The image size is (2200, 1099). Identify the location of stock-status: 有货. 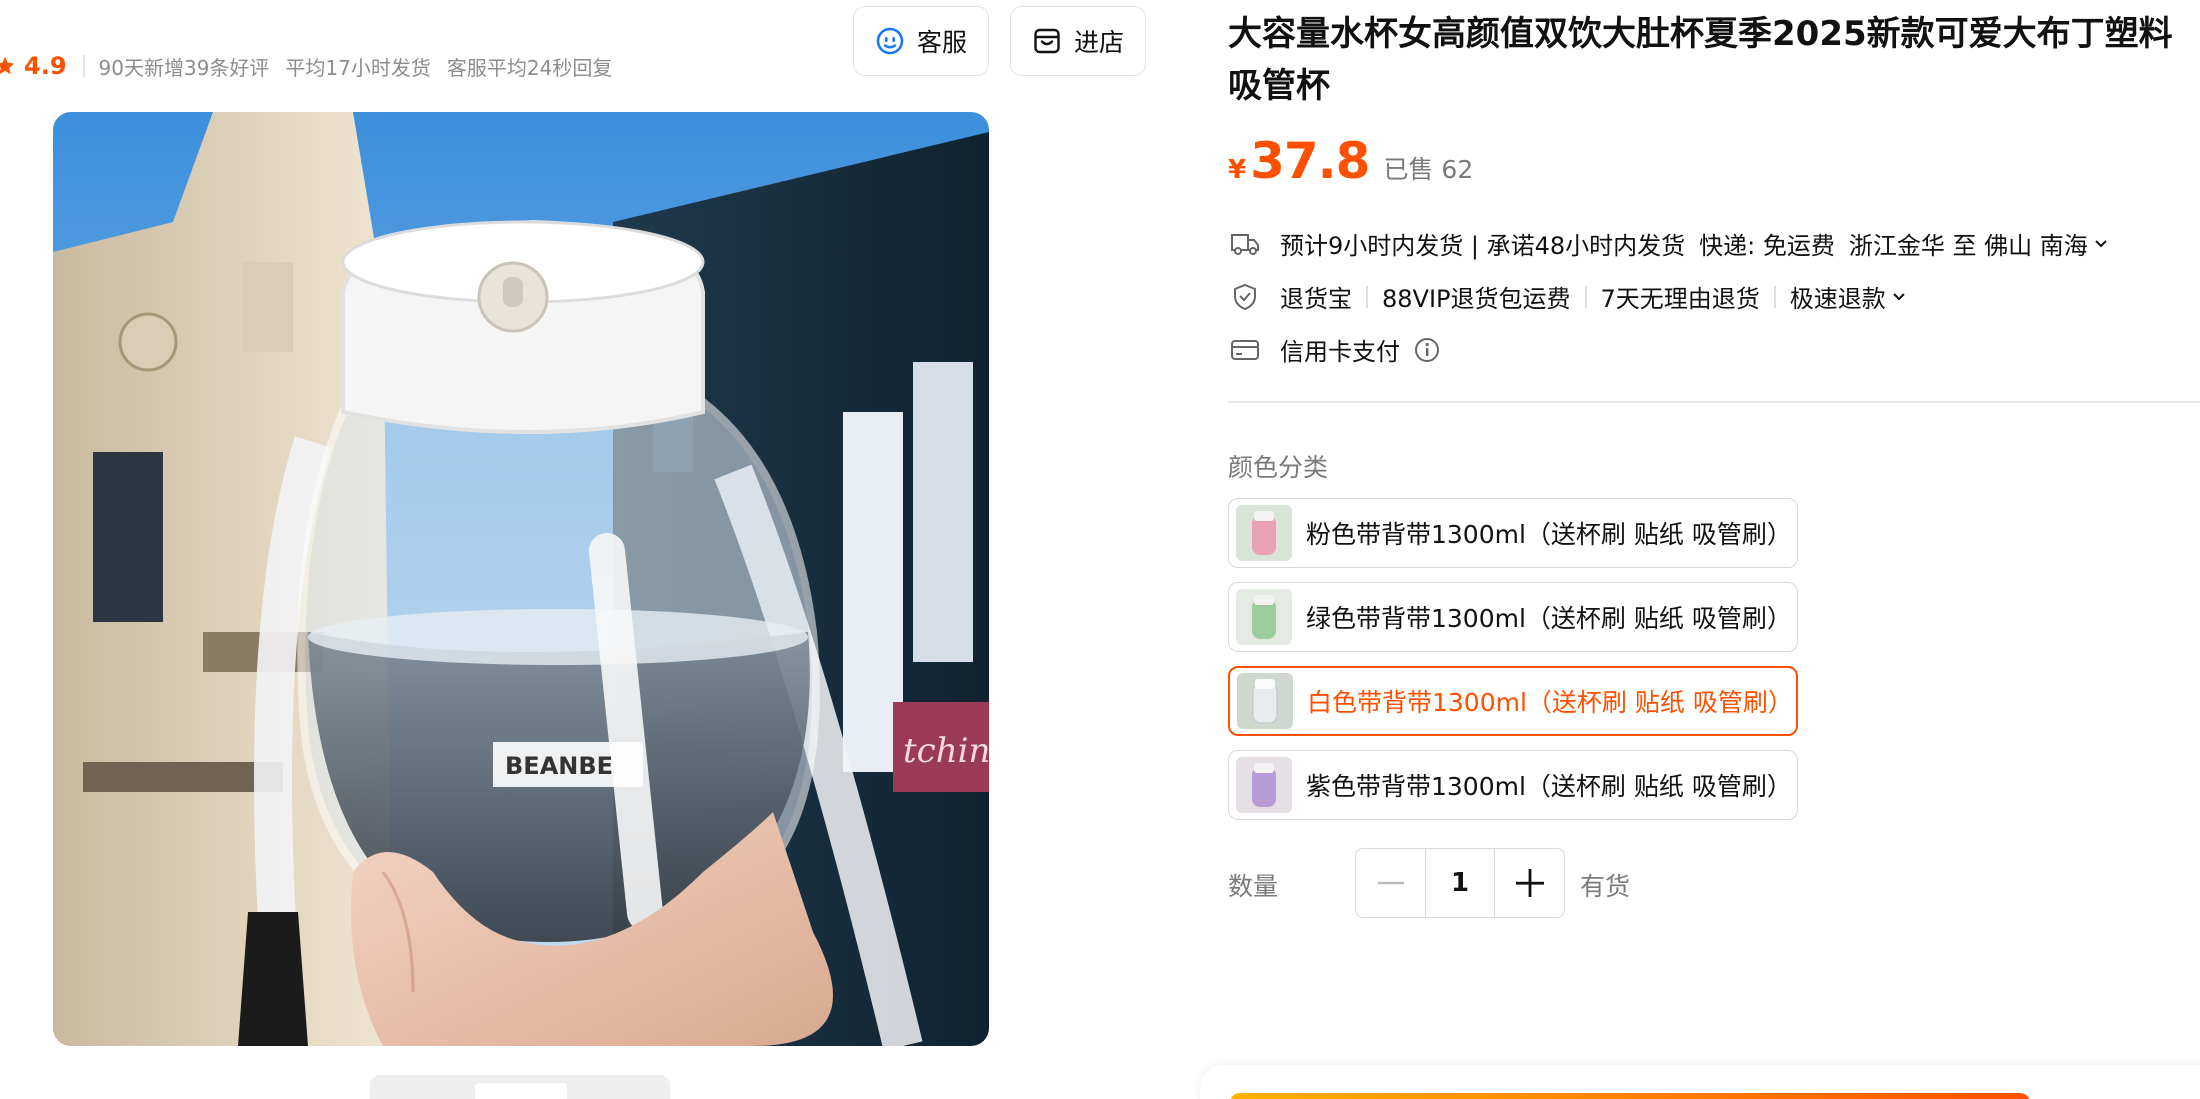
(1605, 886).